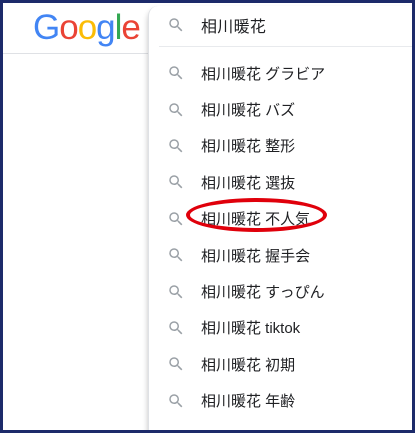 This screenshot has width=415, height=433. I want to click on google-logo: Google, so click(87, 28).